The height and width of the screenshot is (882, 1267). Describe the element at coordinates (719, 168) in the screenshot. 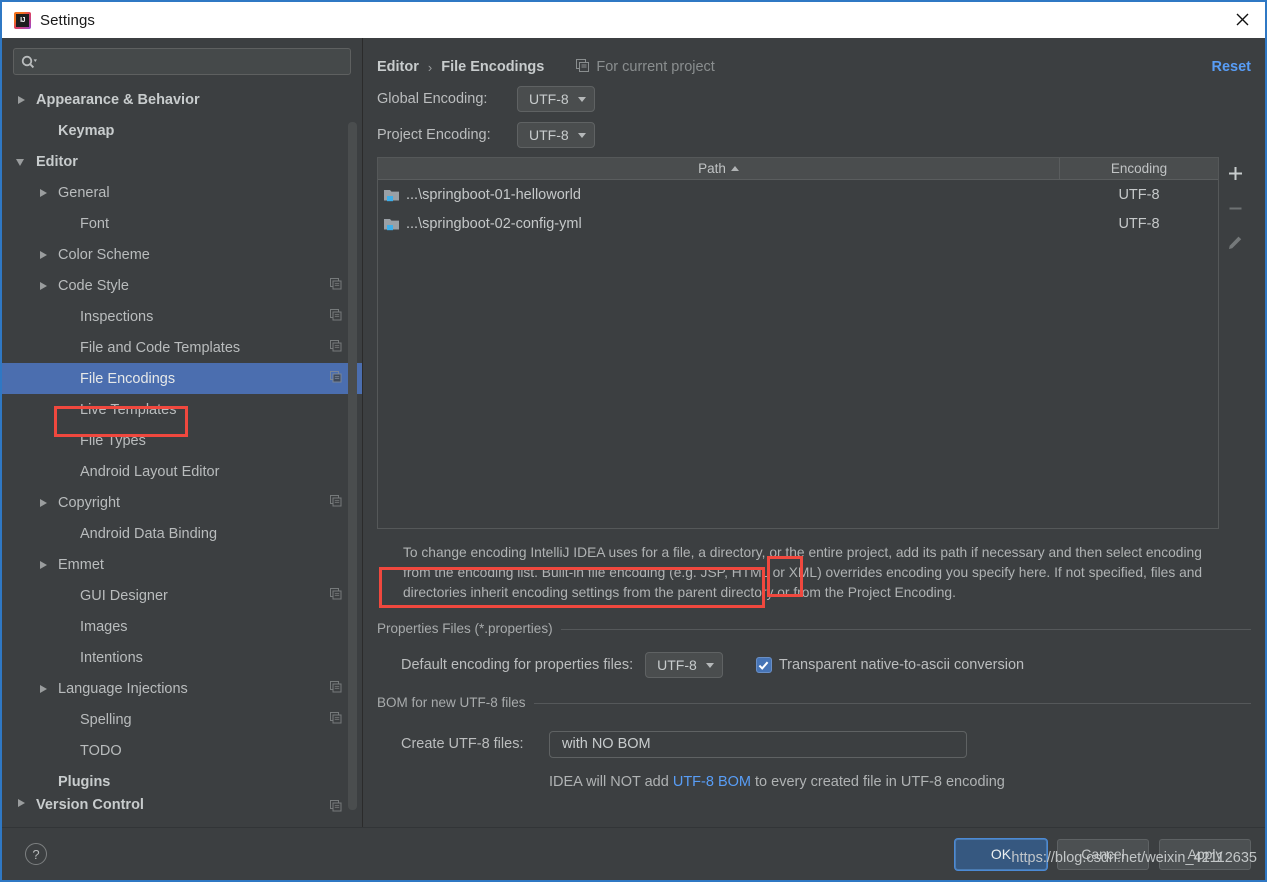

I see `column-header-path: Path` at that location.